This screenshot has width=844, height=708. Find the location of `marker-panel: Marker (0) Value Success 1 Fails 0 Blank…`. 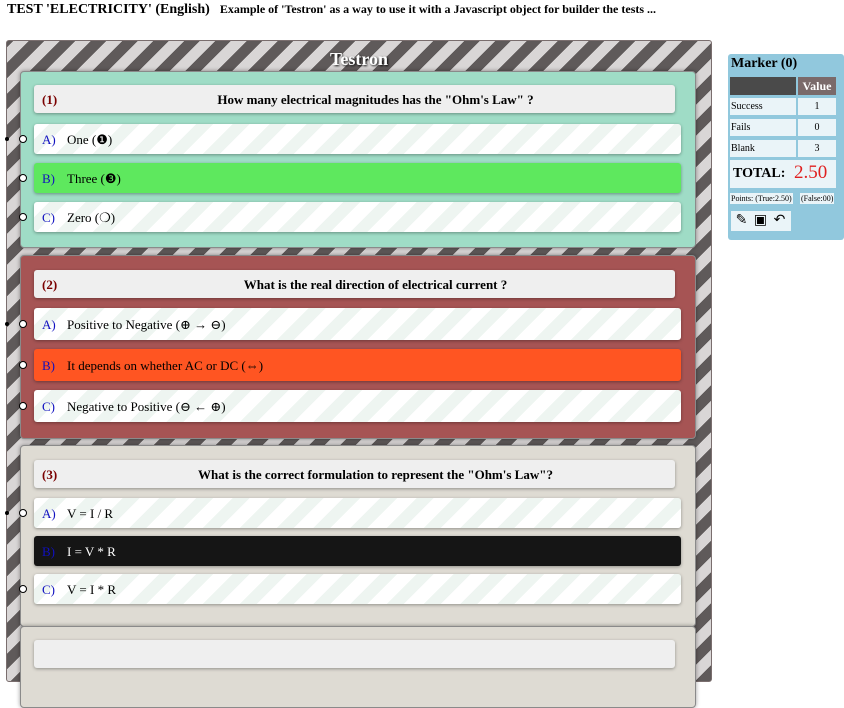

marker-panel: Marker (0) Value Success 1 Fails 0 Blank… is located at coordinates (786, 147).